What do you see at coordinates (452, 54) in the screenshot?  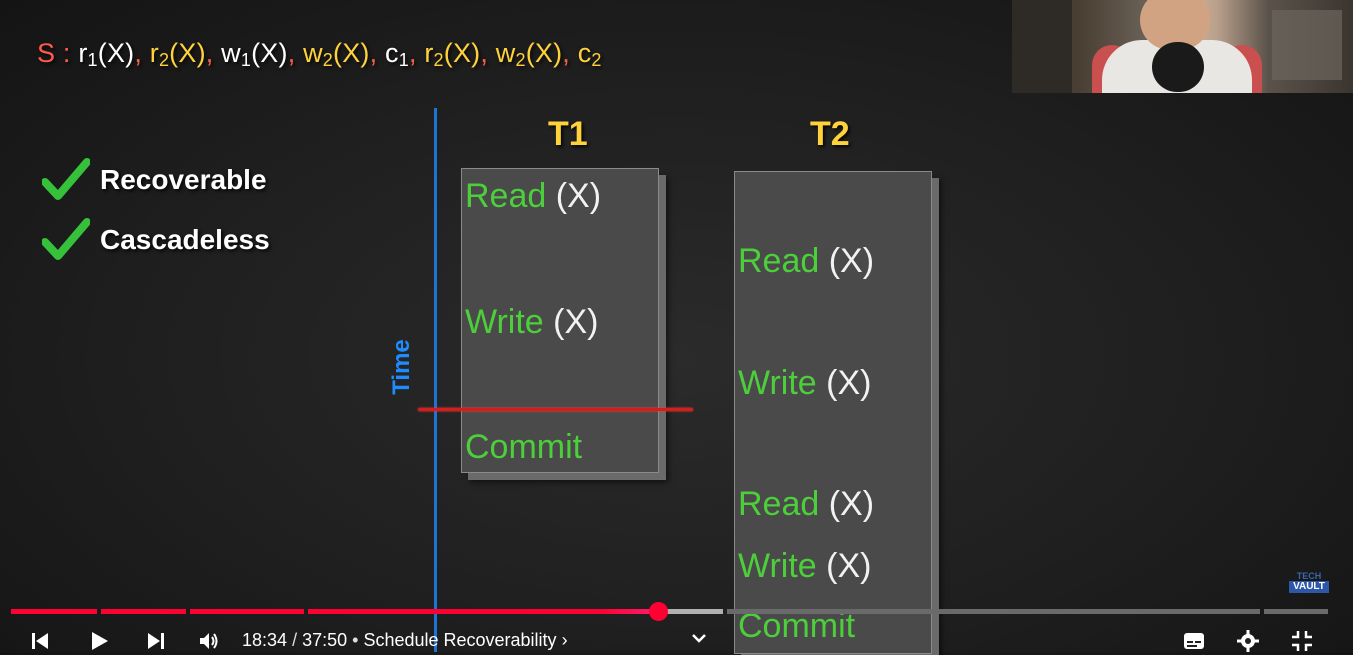 I see `op-r2b: r2(X)` at bounding box center [452, 54].